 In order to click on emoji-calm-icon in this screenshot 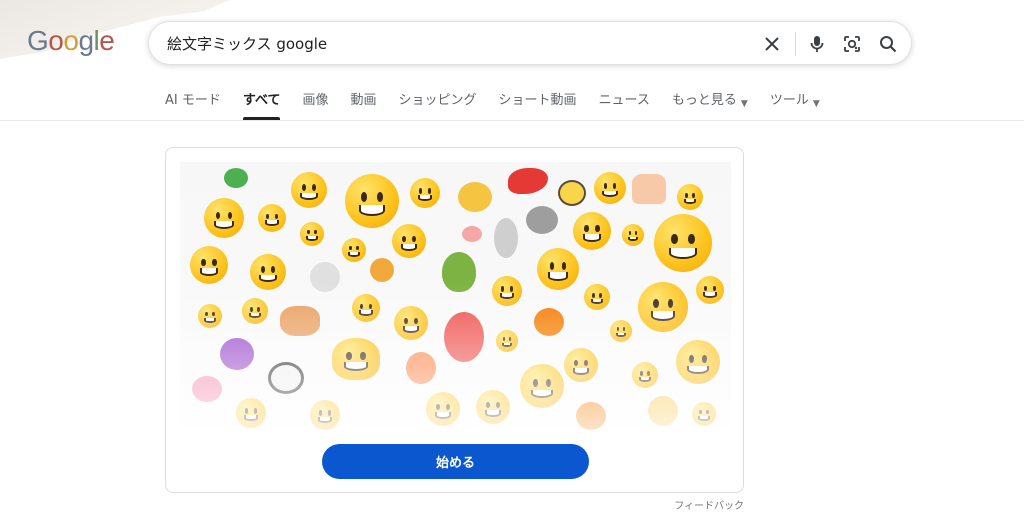, I will do `click(645, 375)`.